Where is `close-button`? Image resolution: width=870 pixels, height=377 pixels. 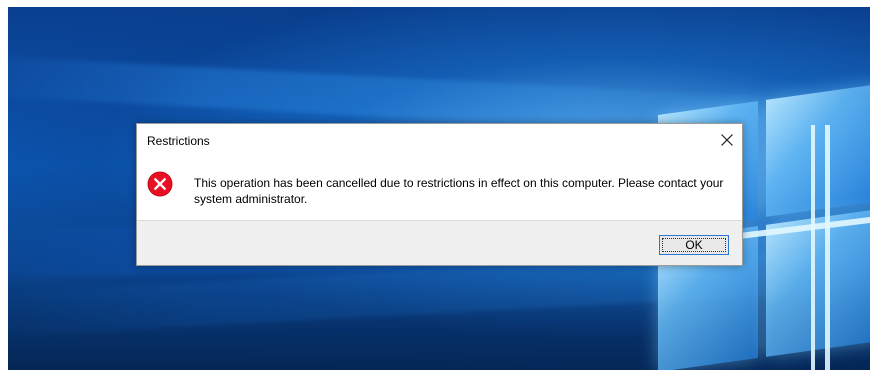 close-button is located at coordinates (726, 139).